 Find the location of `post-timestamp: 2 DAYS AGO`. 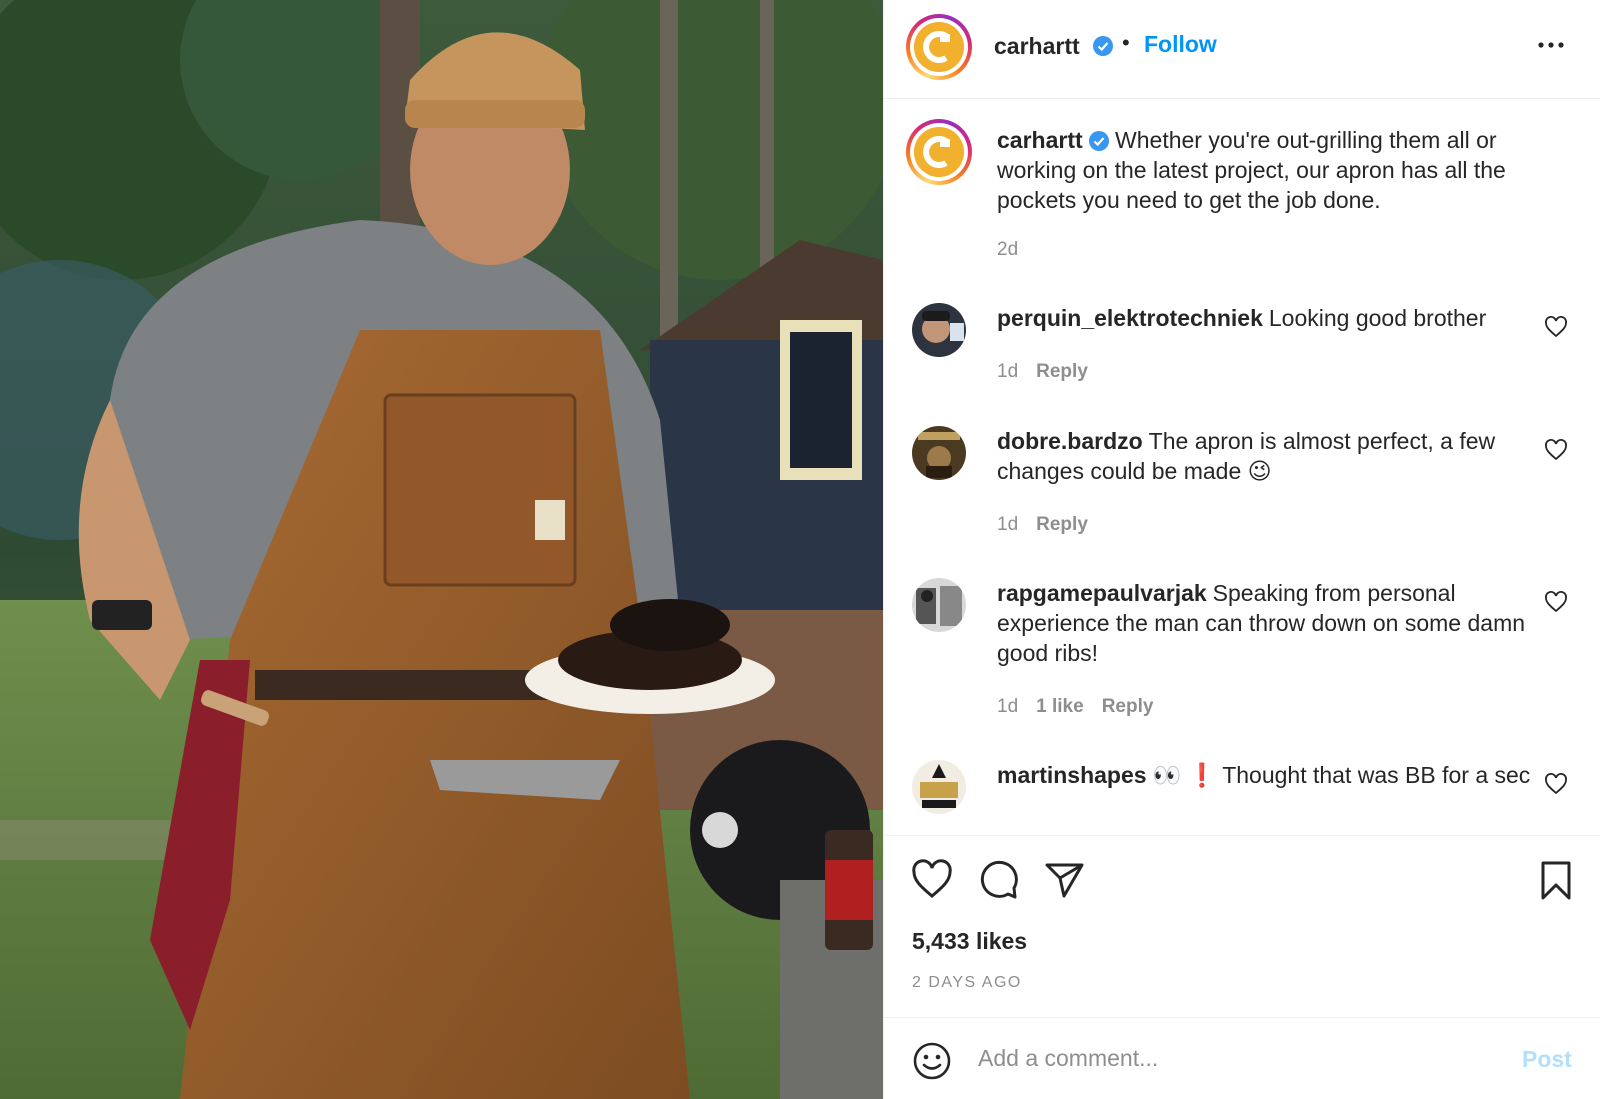

post-timestamp: 2 DAYS AGO is located at coordinates (967, 983).